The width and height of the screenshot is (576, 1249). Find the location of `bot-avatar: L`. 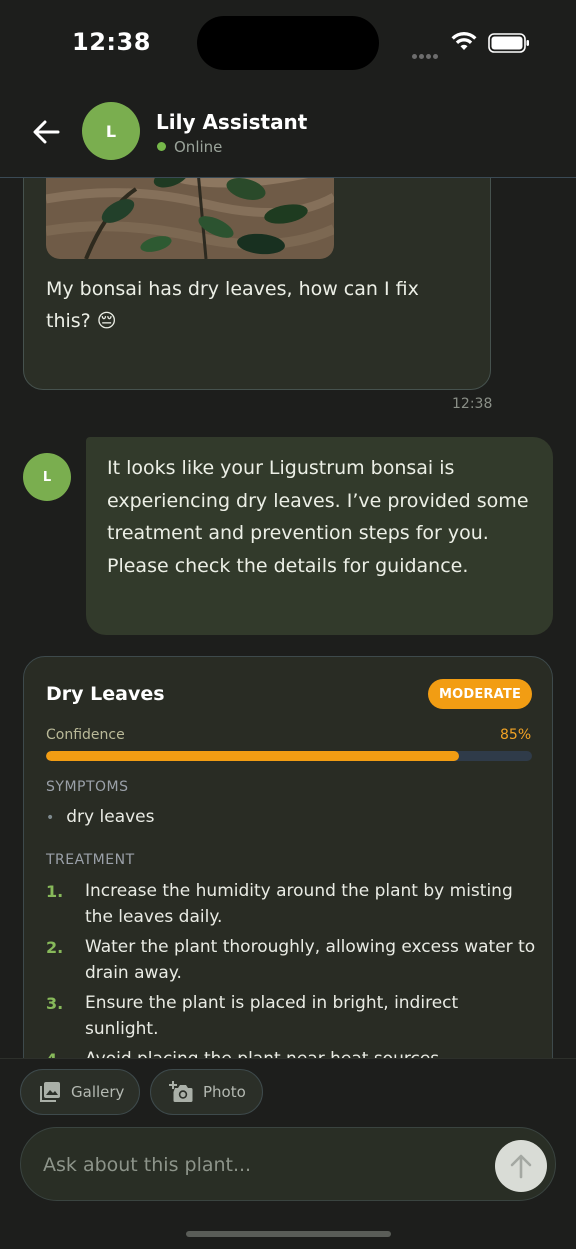

bot-avatar: L is located at coordinates (47, 477).